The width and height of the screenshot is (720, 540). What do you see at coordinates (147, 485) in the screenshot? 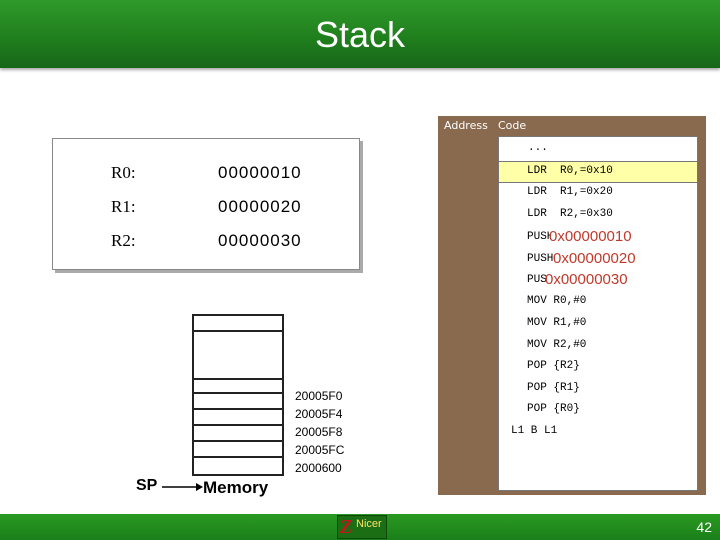
I see `stack-pointer-label: SP` at bounding box center [147, 485].